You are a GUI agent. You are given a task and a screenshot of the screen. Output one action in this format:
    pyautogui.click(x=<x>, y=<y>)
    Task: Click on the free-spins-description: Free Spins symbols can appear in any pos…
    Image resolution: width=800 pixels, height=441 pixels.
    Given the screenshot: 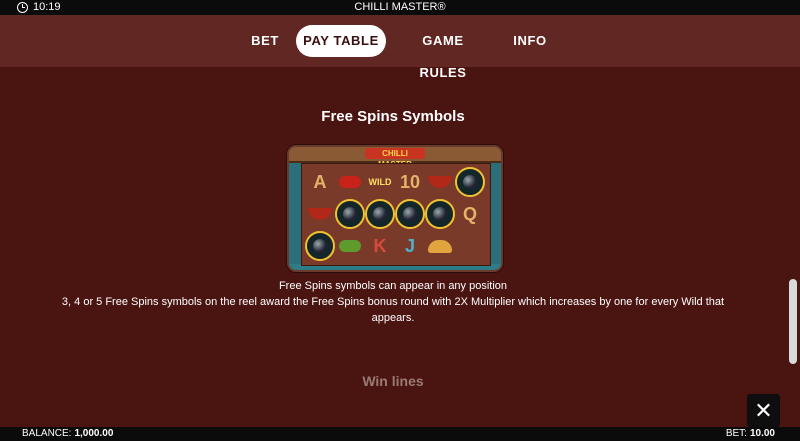 What is the action you would take?
    pyautogui.click(x=393, y=302)
    